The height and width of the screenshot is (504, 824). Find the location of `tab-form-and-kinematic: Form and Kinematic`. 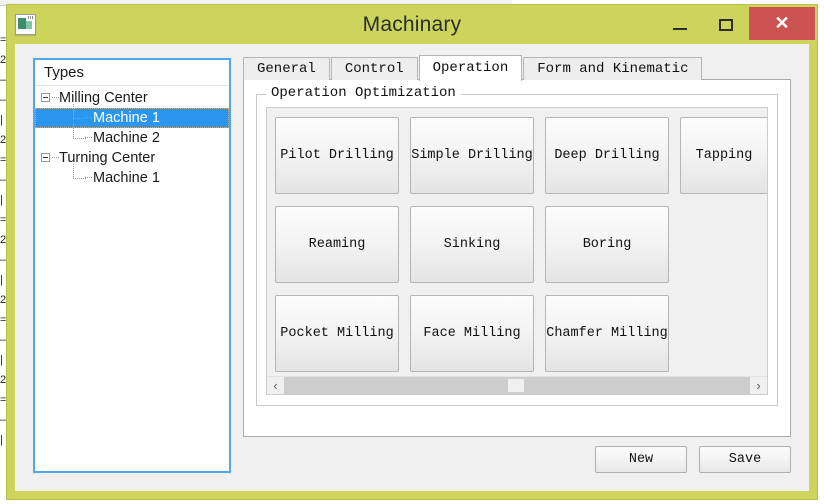

tab-form-and-kinematic: Form and Kinematic is located at coordinates (613, 68).